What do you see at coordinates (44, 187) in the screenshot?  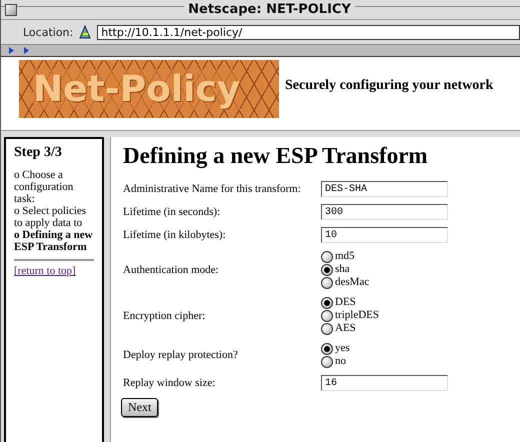 I see `step-item: o Choose a configuration task:` at bounding box center [44, 187].